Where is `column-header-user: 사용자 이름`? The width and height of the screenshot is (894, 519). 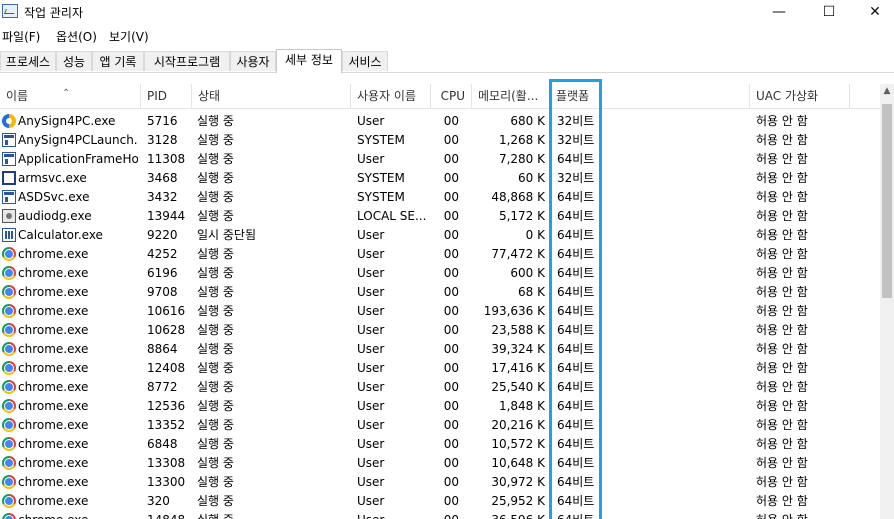
column-header-user: 사용자 이름 is located at coordinates (391, 96).